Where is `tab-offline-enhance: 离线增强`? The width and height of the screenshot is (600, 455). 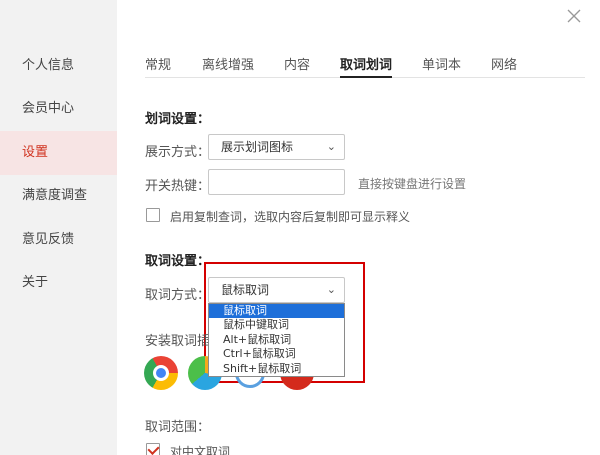 tab-offline-enhance: 离线增强 is located at coordinates (228, 63).